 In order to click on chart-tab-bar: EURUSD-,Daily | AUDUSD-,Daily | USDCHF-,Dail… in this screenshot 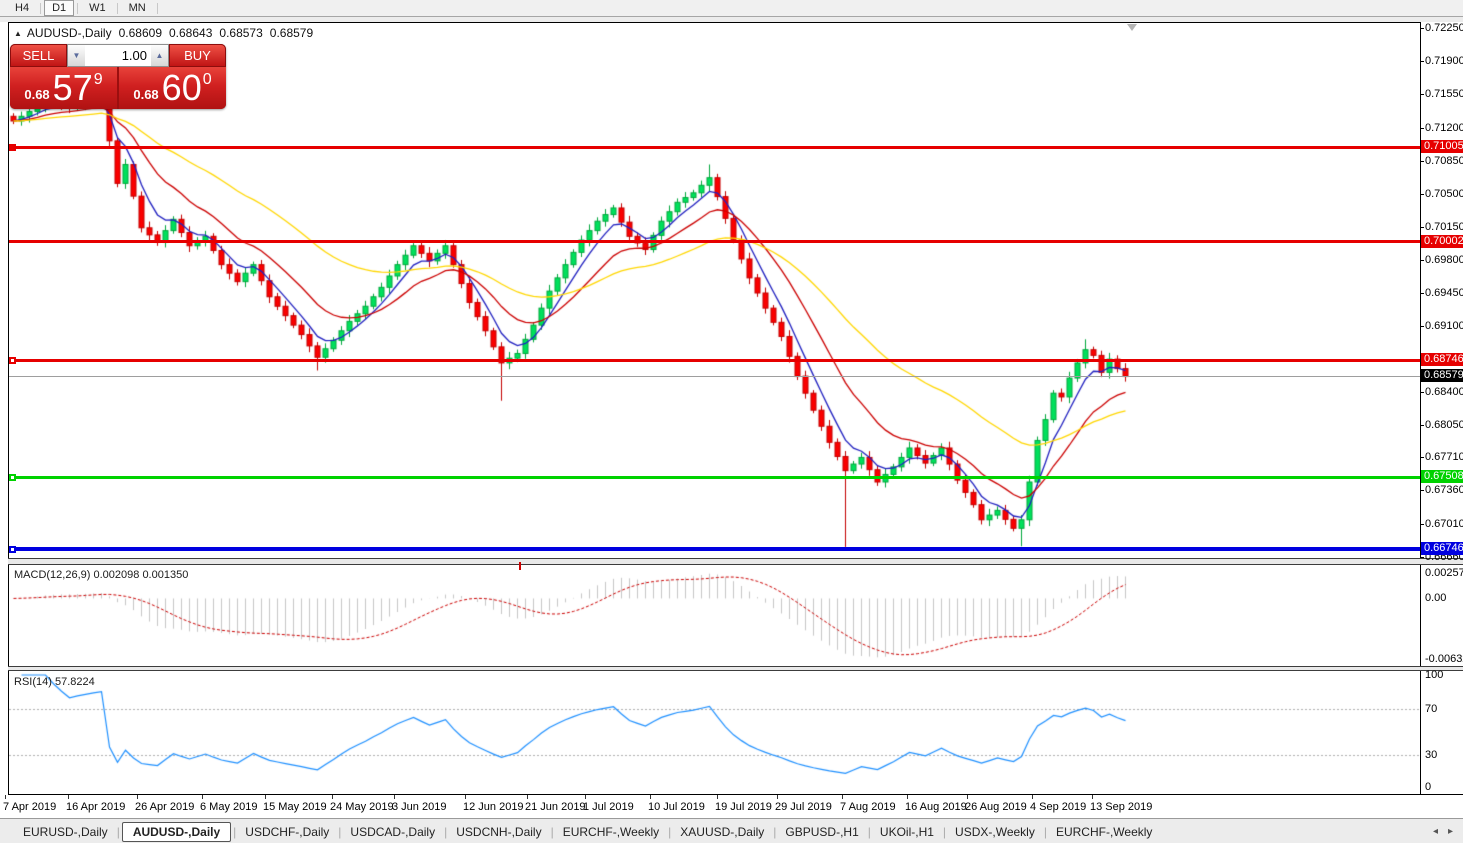, I will do `click(731, 830)`.